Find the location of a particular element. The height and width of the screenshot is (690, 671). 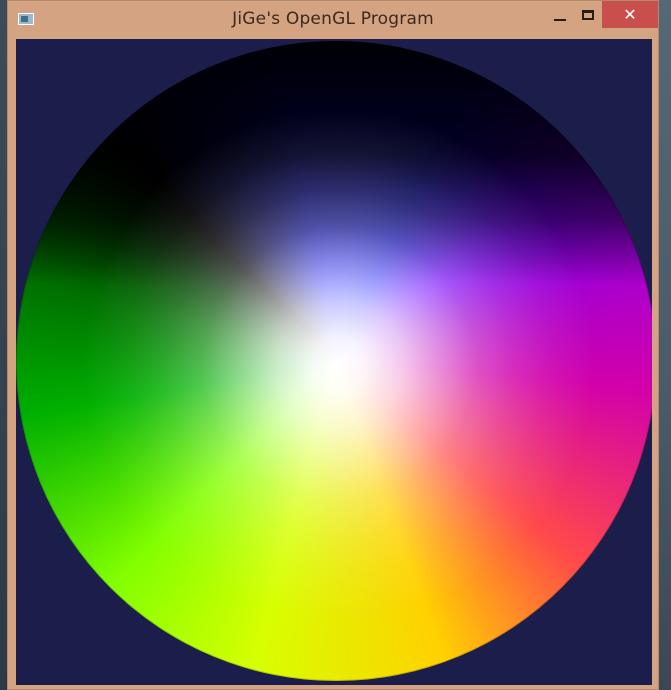

window-icon is located at coordinates (26, 19).